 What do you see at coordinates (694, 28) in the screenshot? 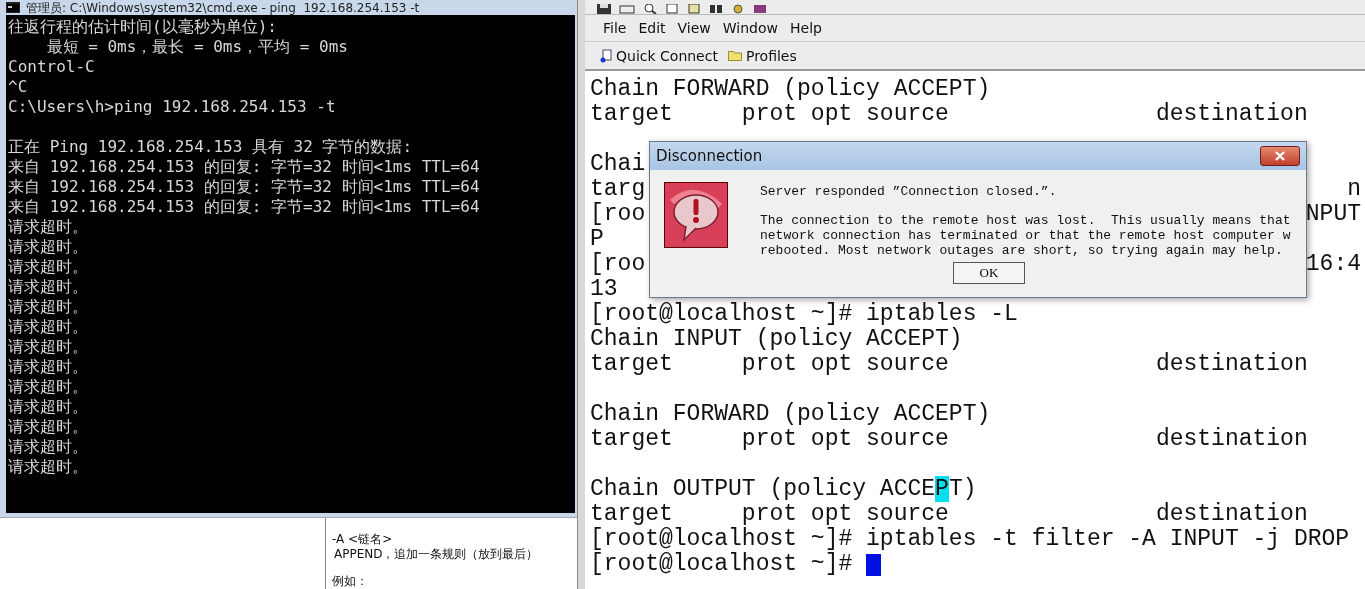
I see `menu-item: View` at bounding box center [694, 28].